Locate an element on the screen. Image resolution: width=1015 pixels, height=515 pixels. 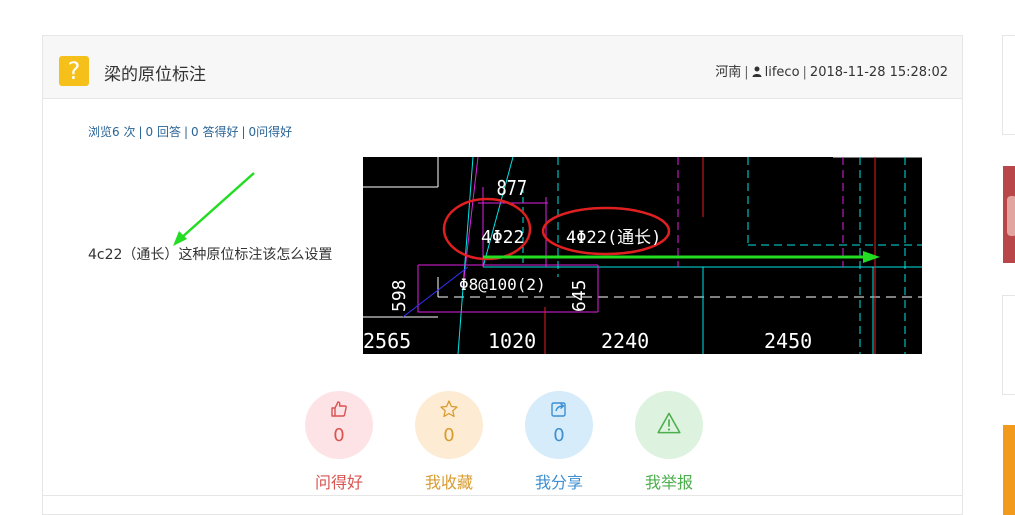
share-button: 0 我分享 is located at coordinates (559, 442).